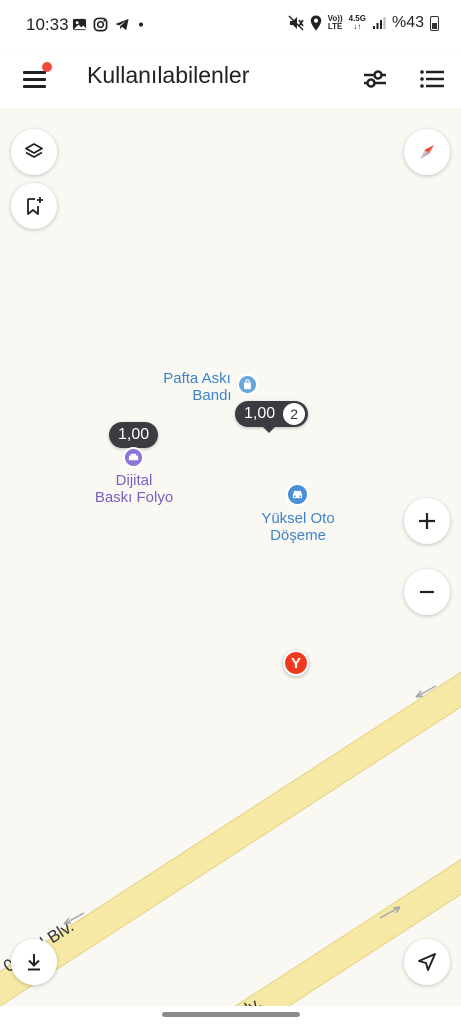 The height and width of the screenshot is (1024, 461). I want to click on car-icon, so click(297, 494).